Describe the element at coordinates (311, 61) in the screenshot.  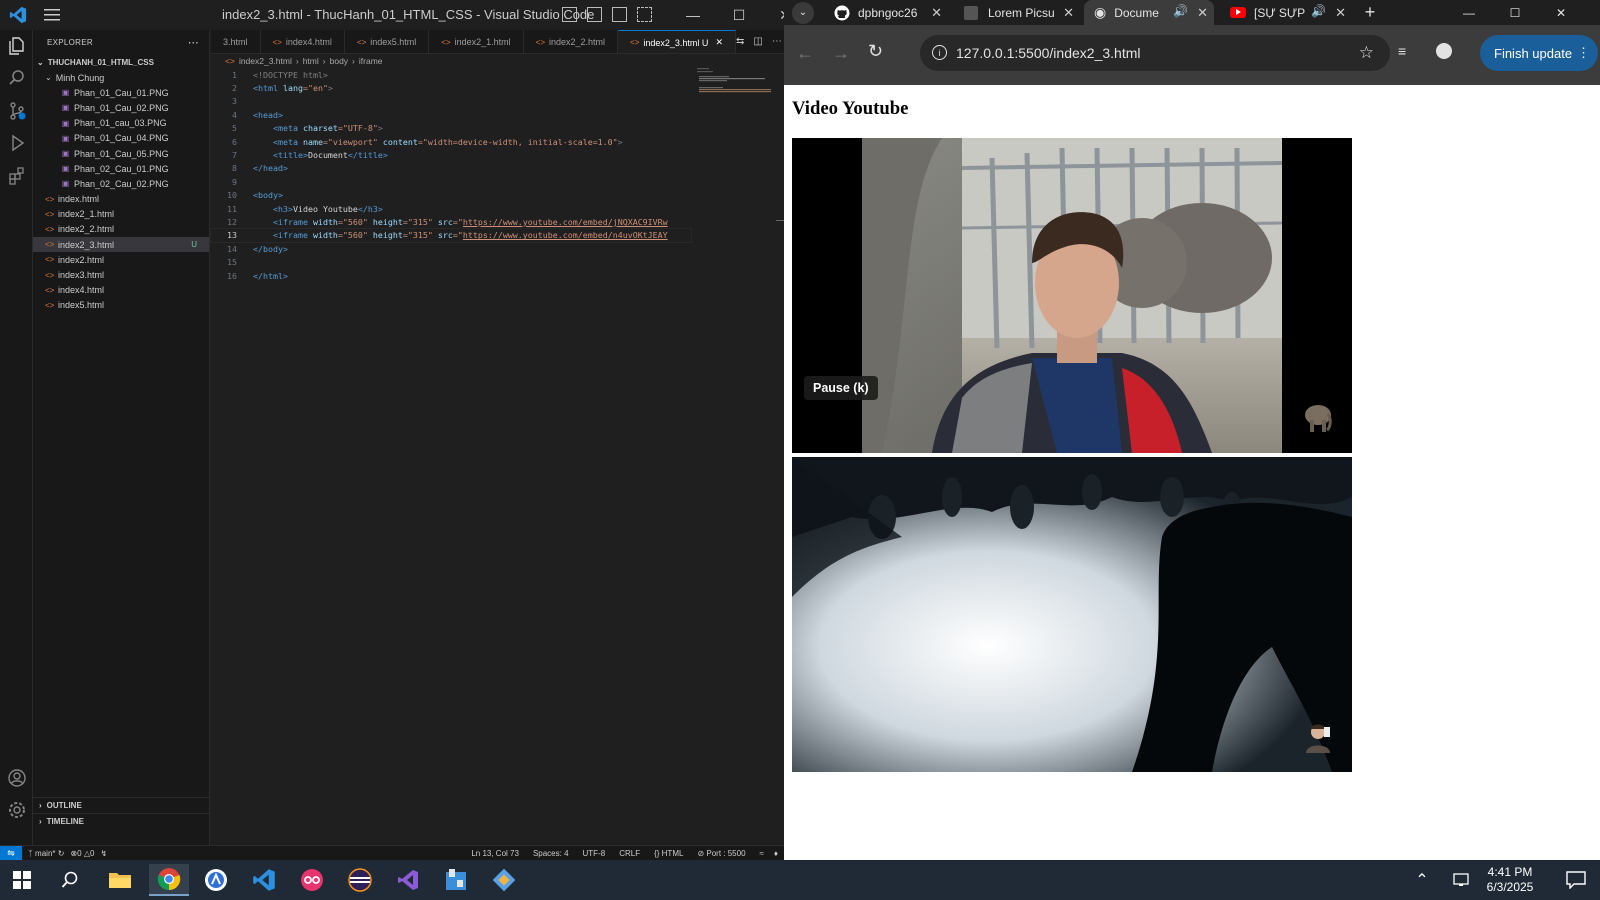
I see `breadcrumb-html: html` at that location.